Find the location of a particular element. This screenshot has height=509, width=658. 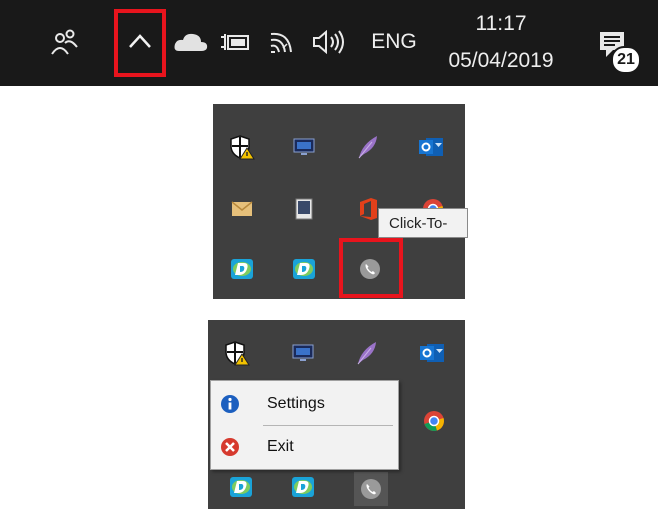

chevron-up-icon is located at coordinates (140, 43).